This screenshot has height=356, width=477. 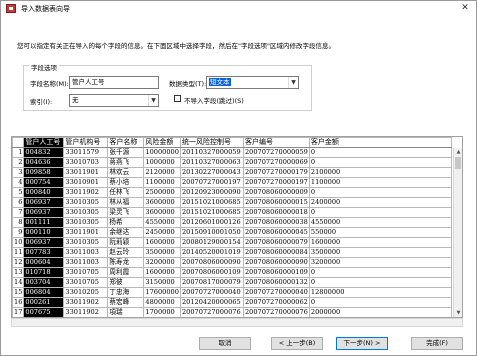 What do you see at coordinates (162, 172) in the screenshot?
I see `table-cell: 2120000` at bounding box center [162, 172].